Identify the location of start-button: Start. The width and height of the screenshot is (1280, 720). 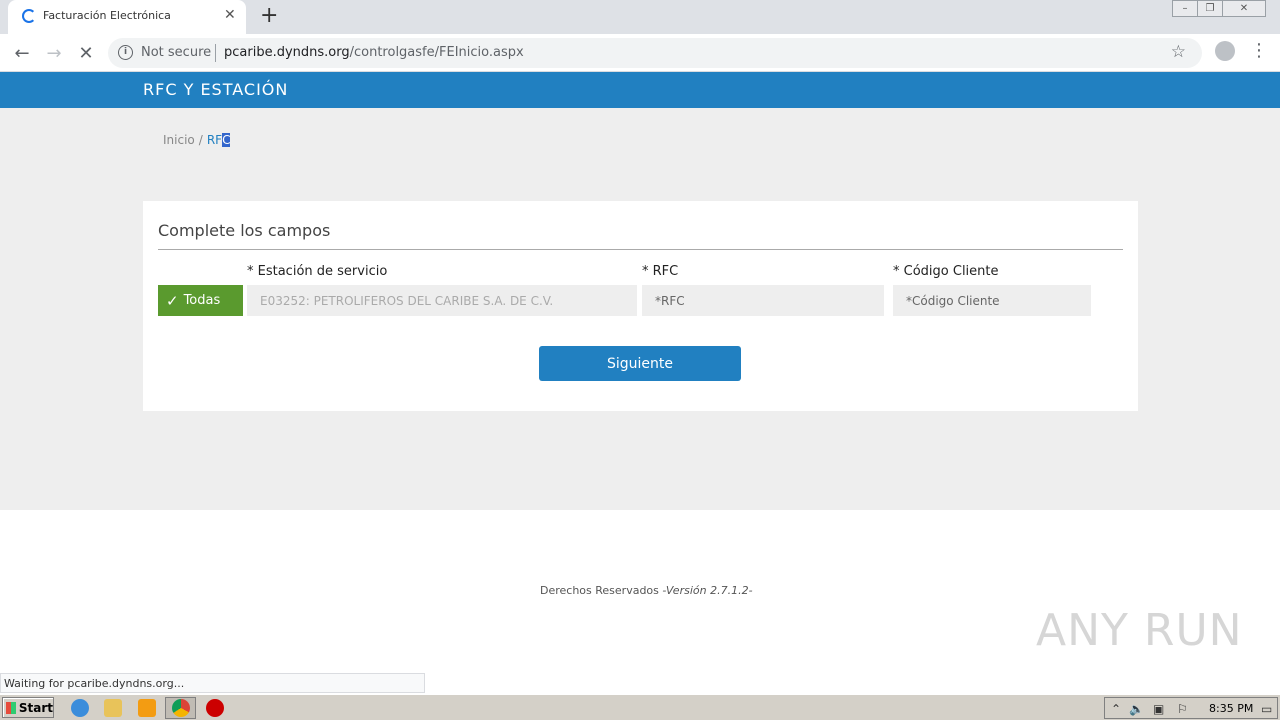
(28, 707).